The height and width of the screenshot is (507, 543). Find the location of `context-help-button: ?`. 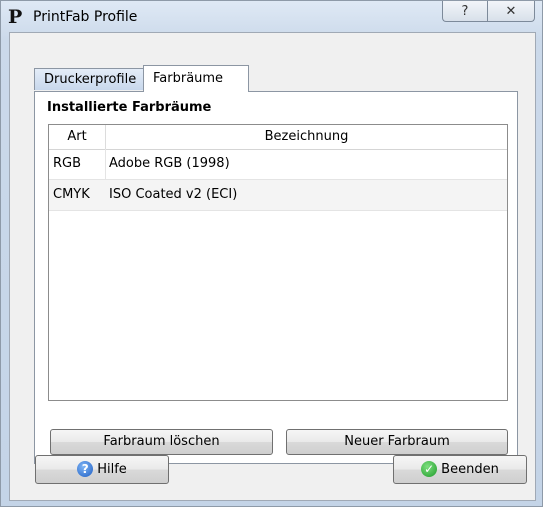

context-help-button: ? is located at coordinates (464, 11).